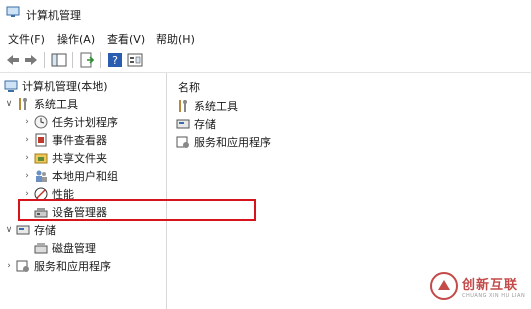 Image resolution: width=531 pixels, height=309 pixels. I want to click on list-item-storage: 存储, so click(196, 124).